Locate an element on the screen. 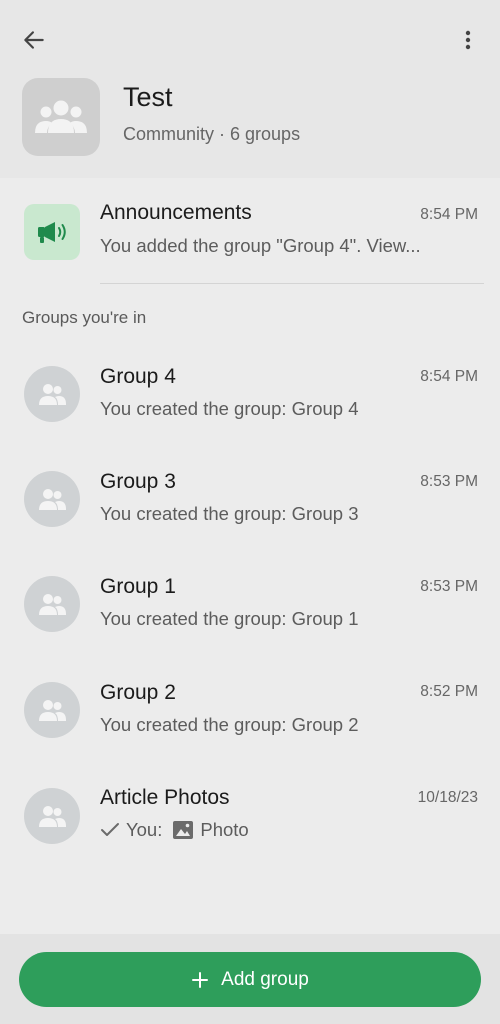 The height and width of the screenshot is (1024, 500). megaphone-icon is located at coordinates (52, 232).